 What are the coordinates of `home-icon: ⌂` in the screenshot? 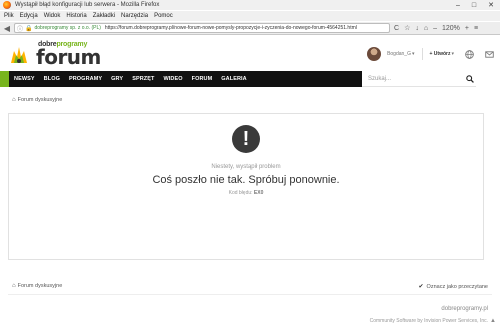 It's located at (426, 28).